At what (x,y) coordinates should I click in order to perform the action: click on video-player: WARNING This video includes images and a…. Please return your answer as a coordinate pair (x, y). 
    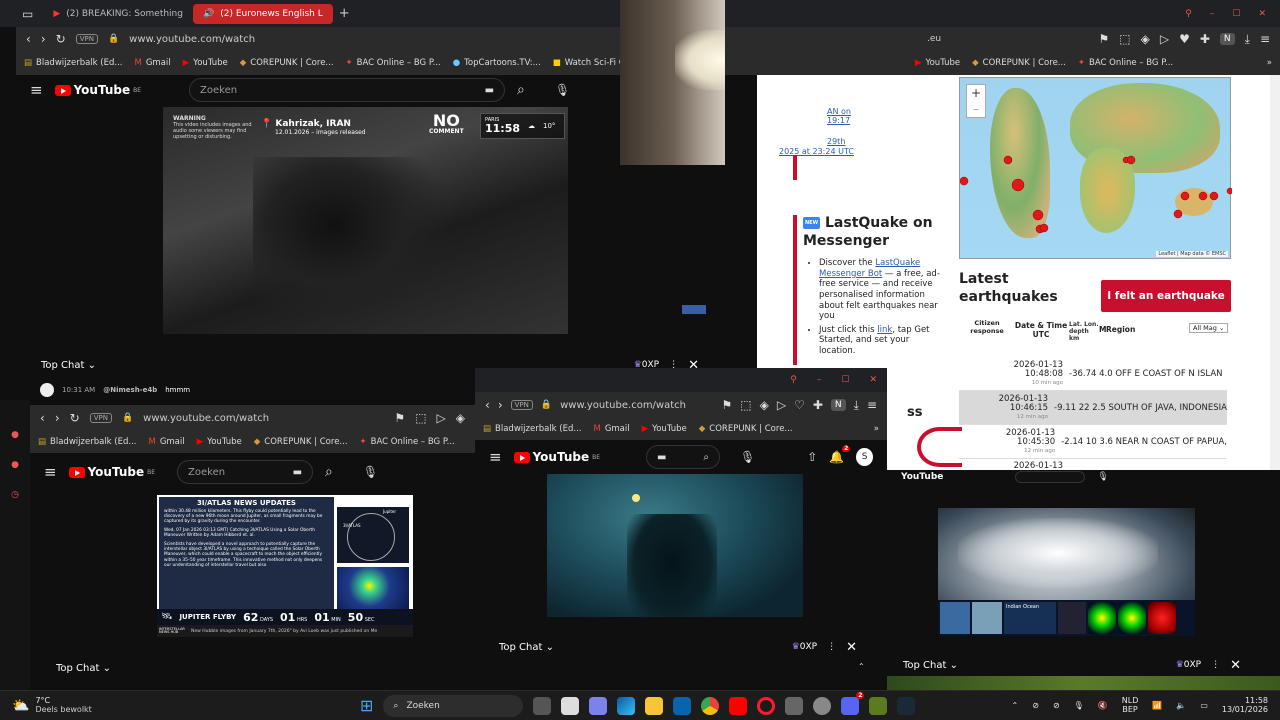
    Looking at the image, I should click on (365, 220).